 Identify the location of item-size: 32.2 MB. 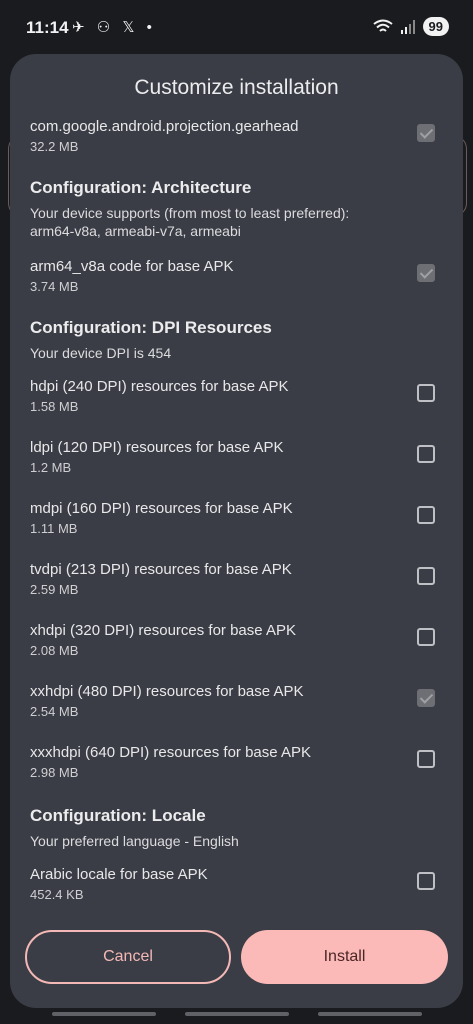
(54, 146).